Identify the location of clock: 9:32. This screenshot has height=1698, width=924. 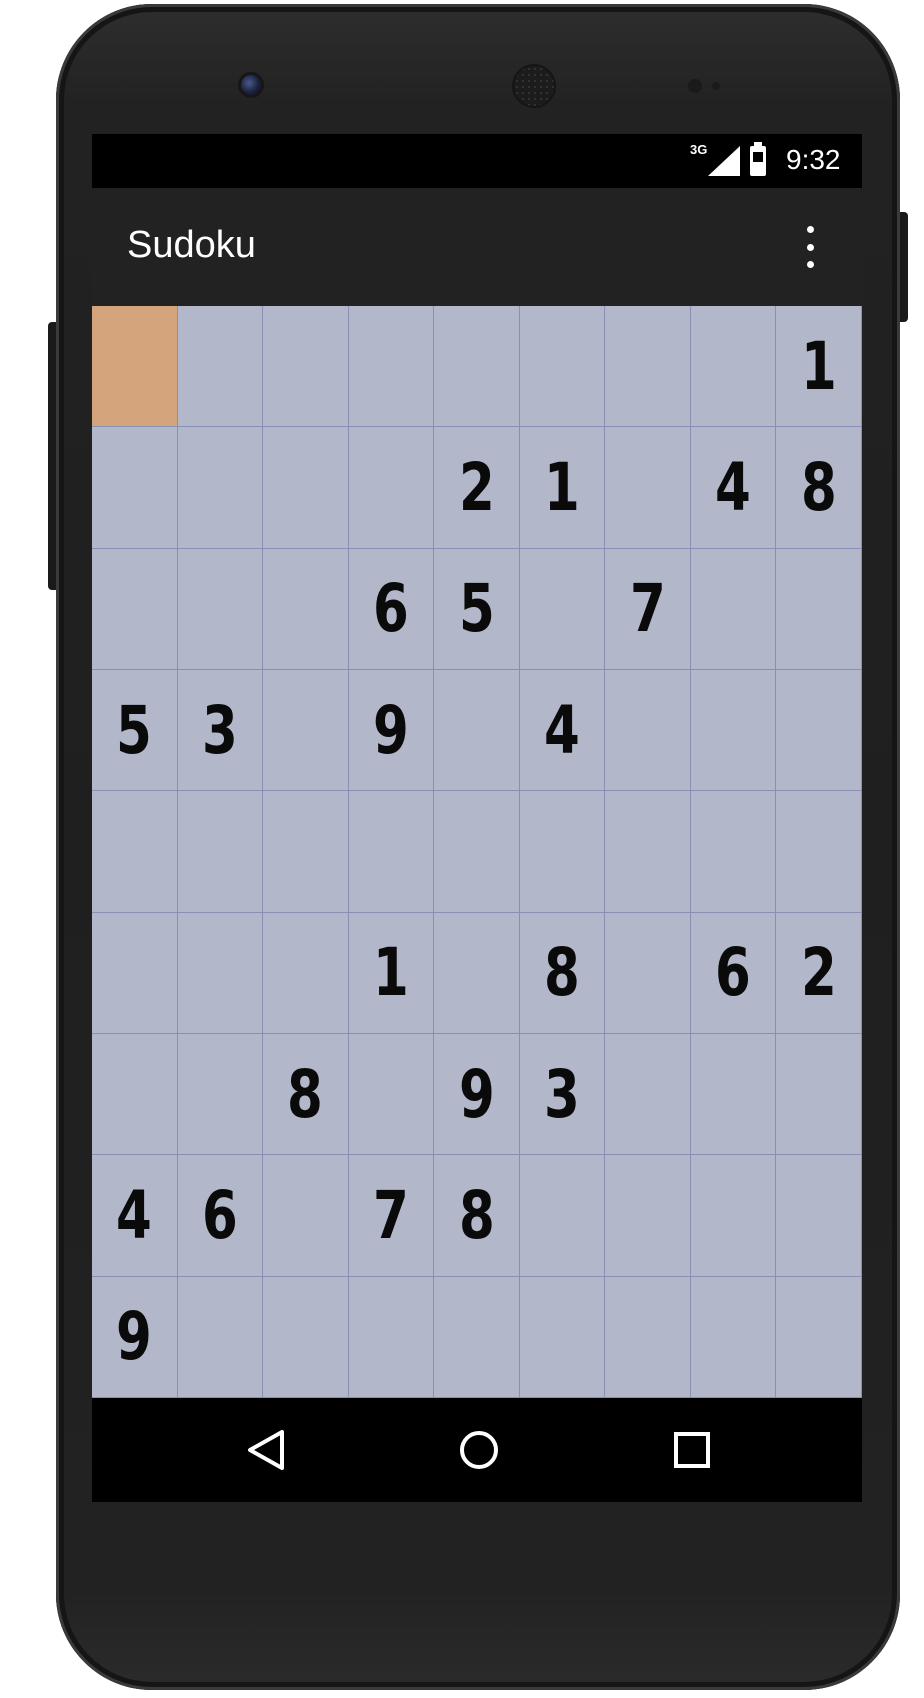
(813, 159).